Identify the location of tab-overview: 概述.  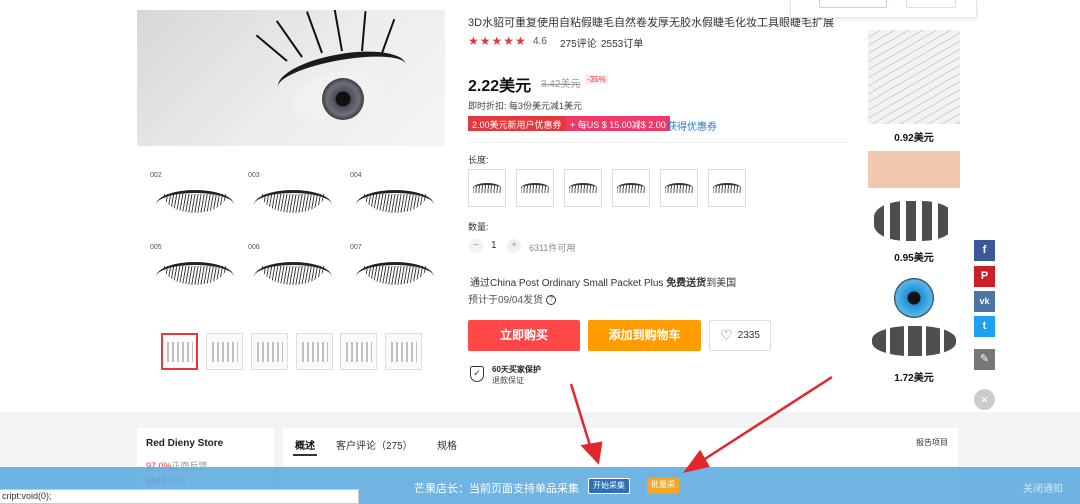
(305, 444).